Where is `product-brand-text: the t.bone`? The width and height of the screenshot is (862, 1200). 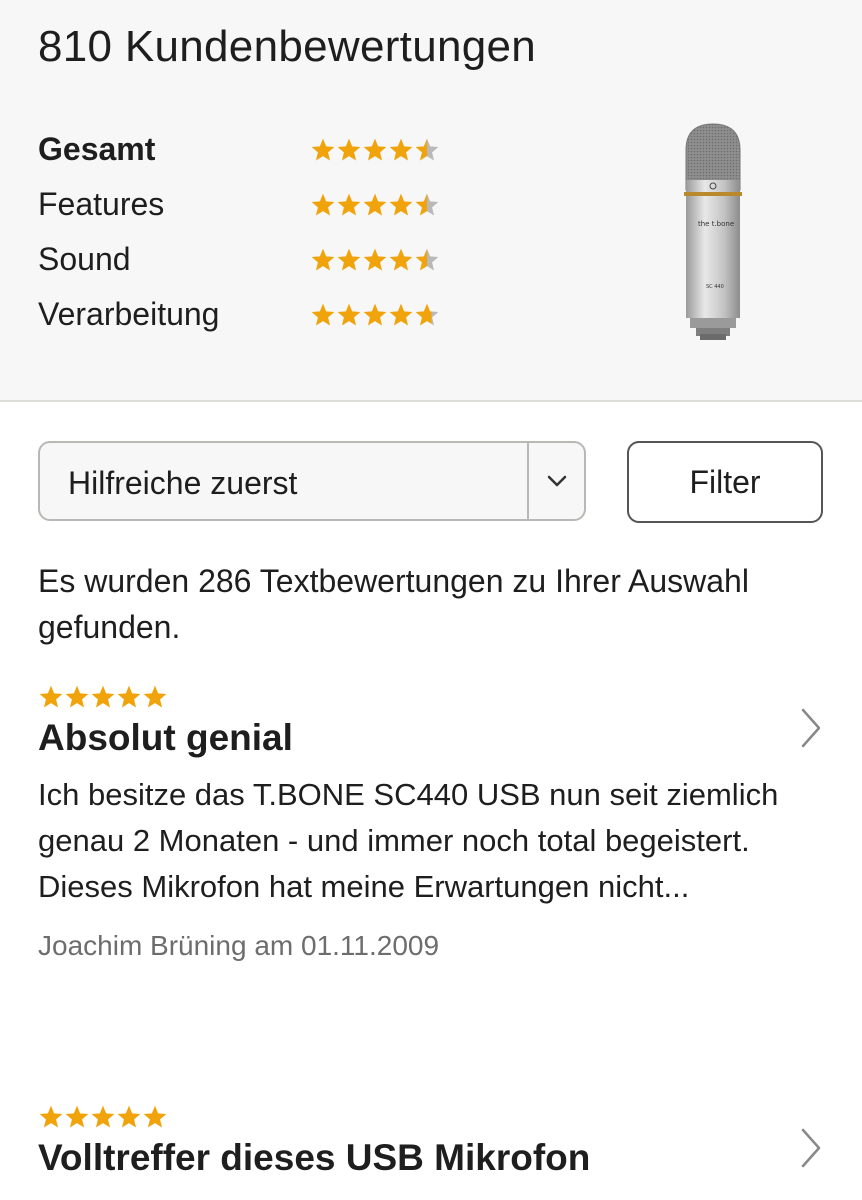 product-brand-text: the t.bone is located at coordinates (716, 224).